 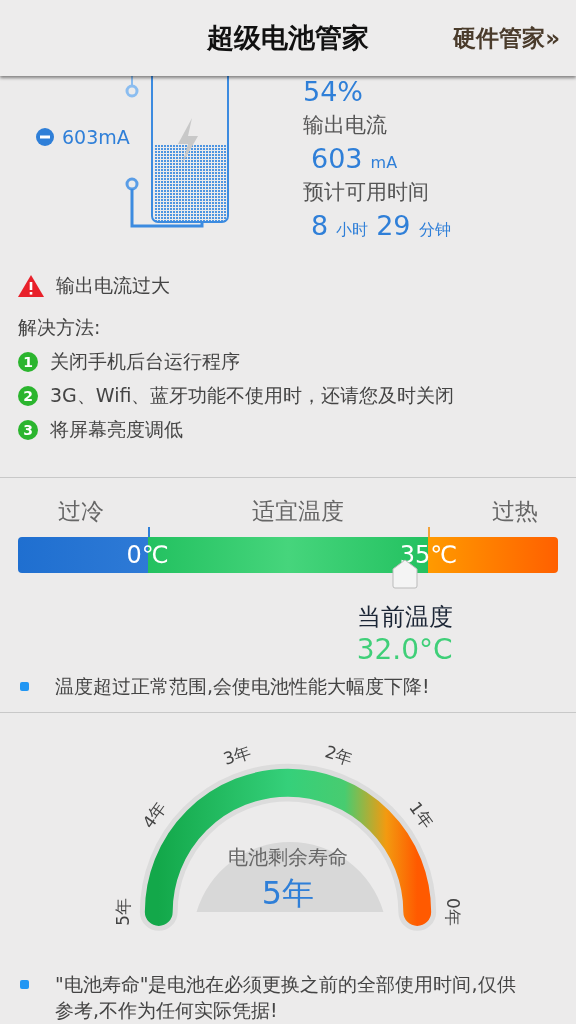 What do you see at coordinates (286, 997) in the screenshot?
I see `battery-life-note: "电池寿命"是电池在必须更换之前的全部使用时间,仅供参考,不作为任何实际凭据!` at bounding box center [286, 997].